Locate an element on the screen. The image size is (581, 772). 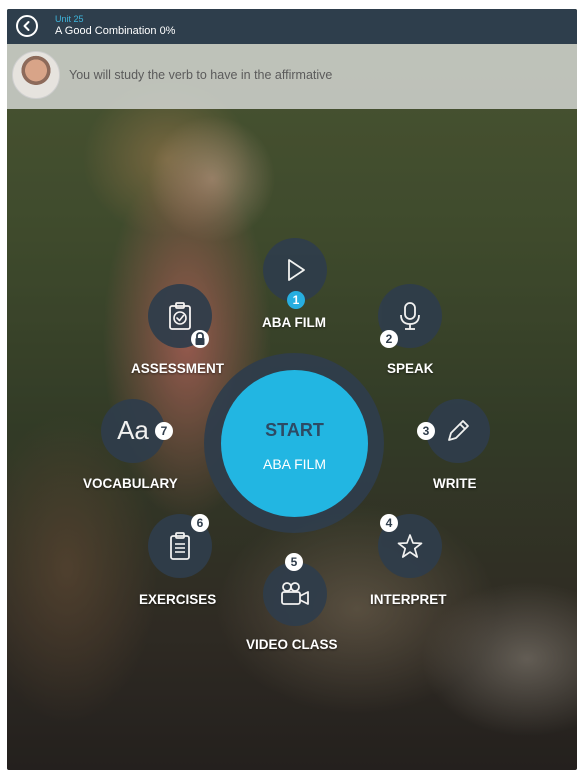
start-sub-label: ABA FILM is located at coordinates (294, 464).